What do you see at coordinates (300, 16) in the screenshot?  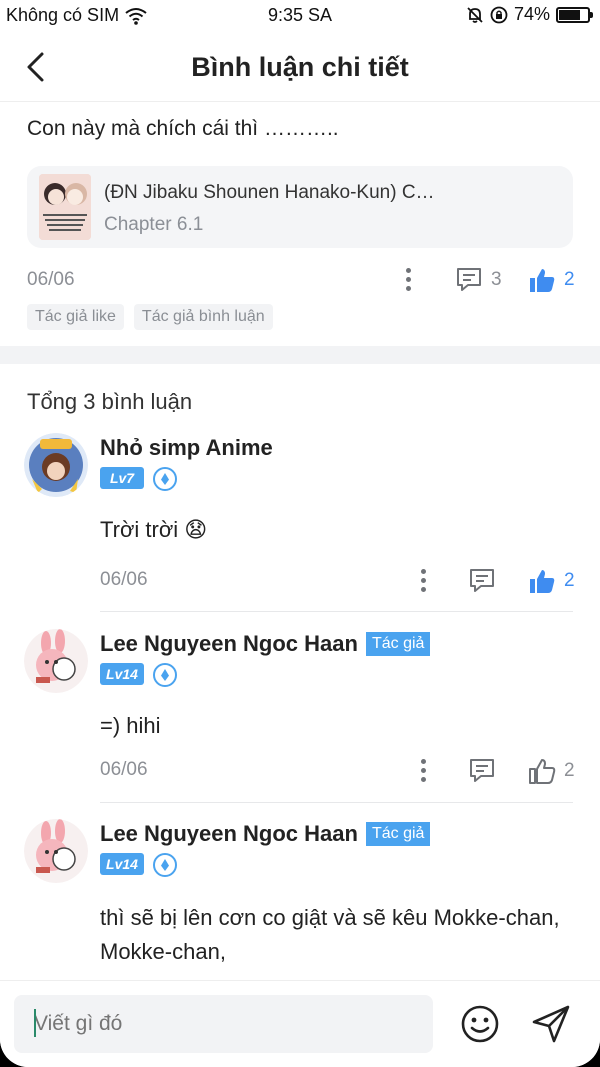 I see `status-bar: Không có SIM 9:35 SA 74%` at bounding box center [300, 16].